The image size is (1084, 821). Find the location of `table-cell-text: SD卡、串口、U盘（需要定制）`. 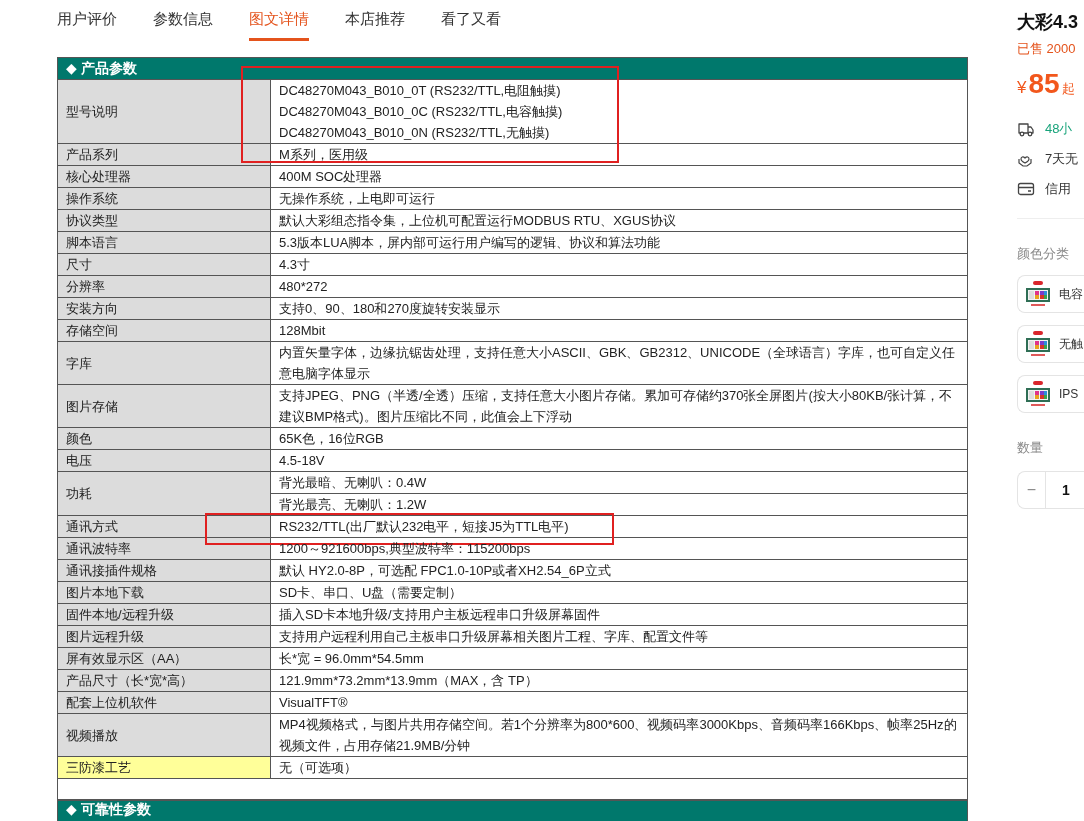

table-cell-text: SD卡、串口、U盘（需要定制） is located at coordinates (371, 593).